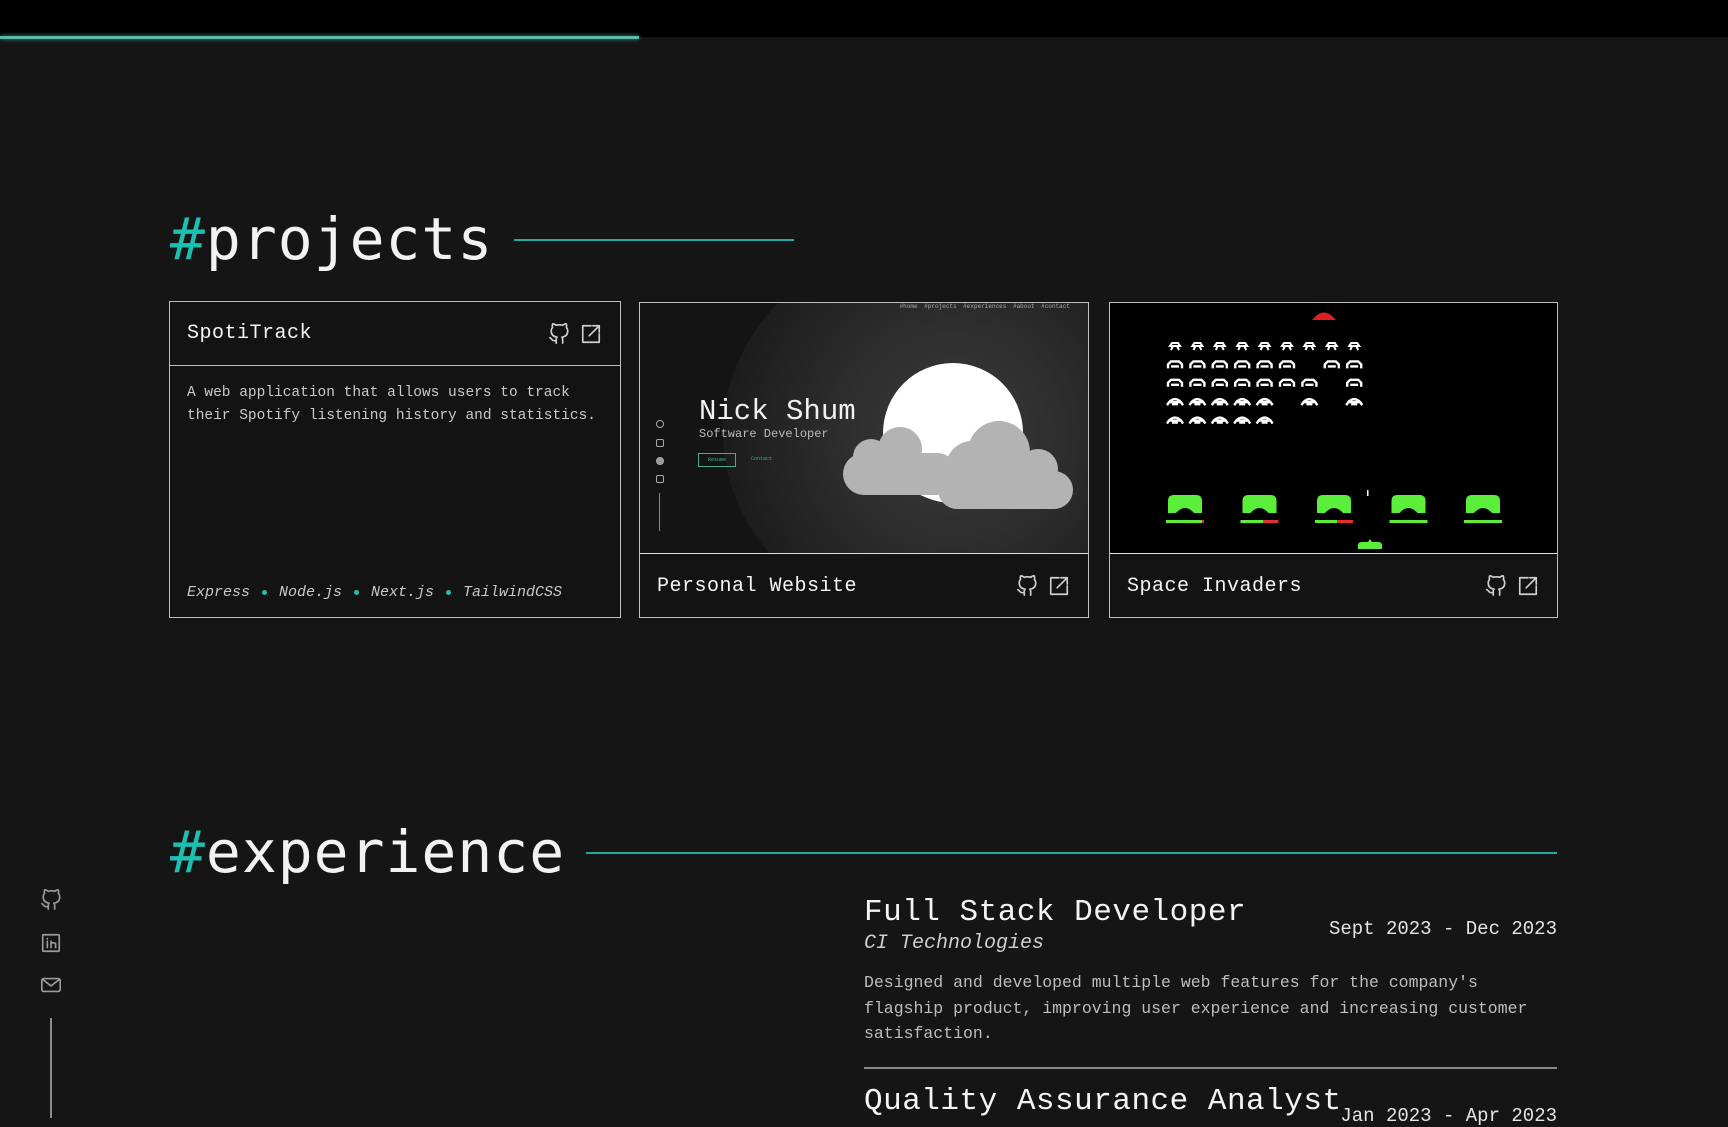  I want to click on heading-text: experience, so click(385, 852).